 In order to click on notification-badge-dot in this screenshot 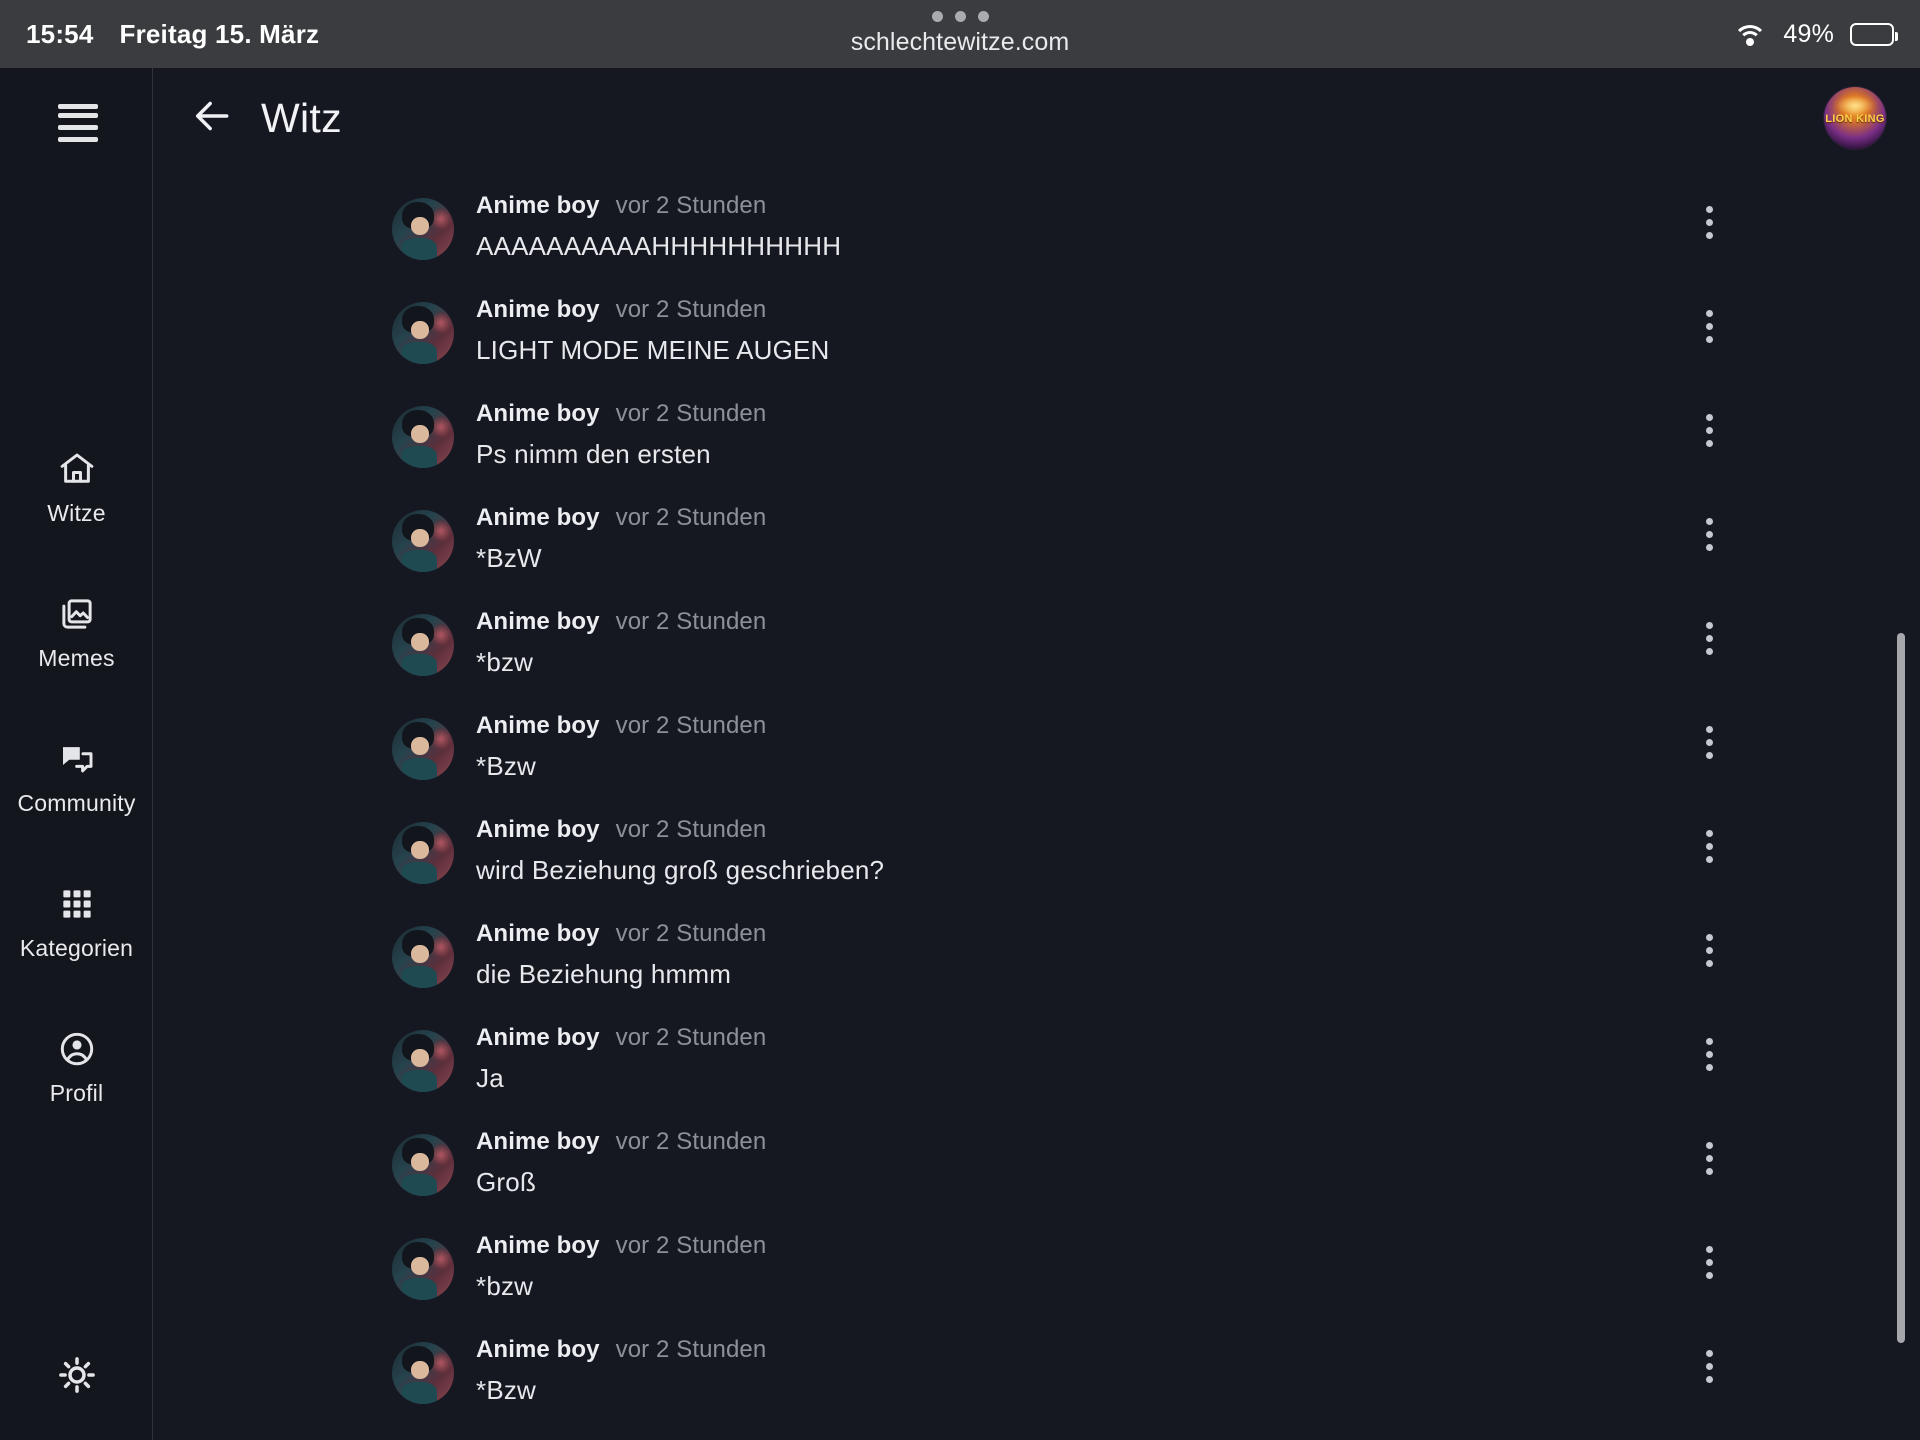, I will do `click(78, 106)`.